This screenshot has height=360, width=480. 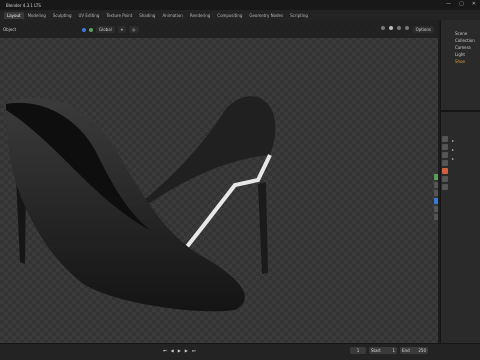 I want to click on window-controls: — ▢ ✕, so click(x=461, y=4).